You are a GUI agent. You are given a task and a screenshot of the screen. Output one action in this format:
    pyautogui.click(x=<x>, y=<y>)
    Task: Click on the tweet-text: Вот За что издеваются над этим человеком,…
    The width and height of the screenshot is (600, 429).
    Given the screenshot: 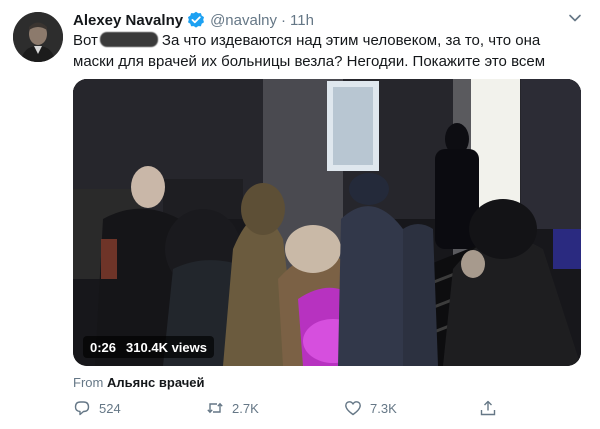 What is the action you would take?
    pyautogui.click(x=323, y=51)
    